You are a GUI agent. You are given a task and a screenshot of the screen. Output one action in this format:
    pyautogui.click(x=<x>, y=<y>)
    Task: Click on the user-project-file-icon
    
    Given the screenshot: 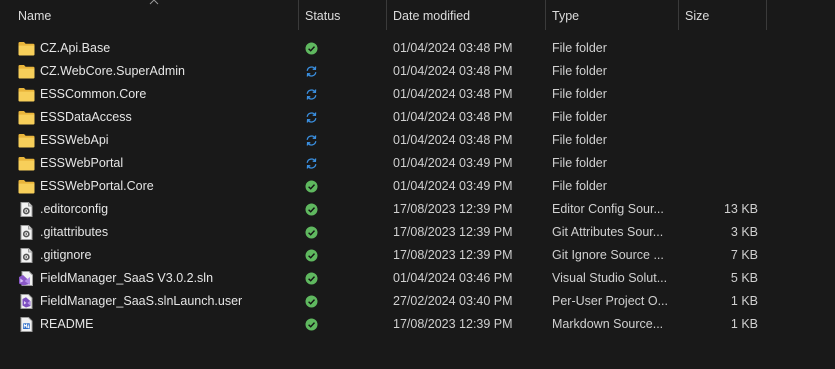 What is the action you would take?
    pyautogui.click(x=26, y=301)
    